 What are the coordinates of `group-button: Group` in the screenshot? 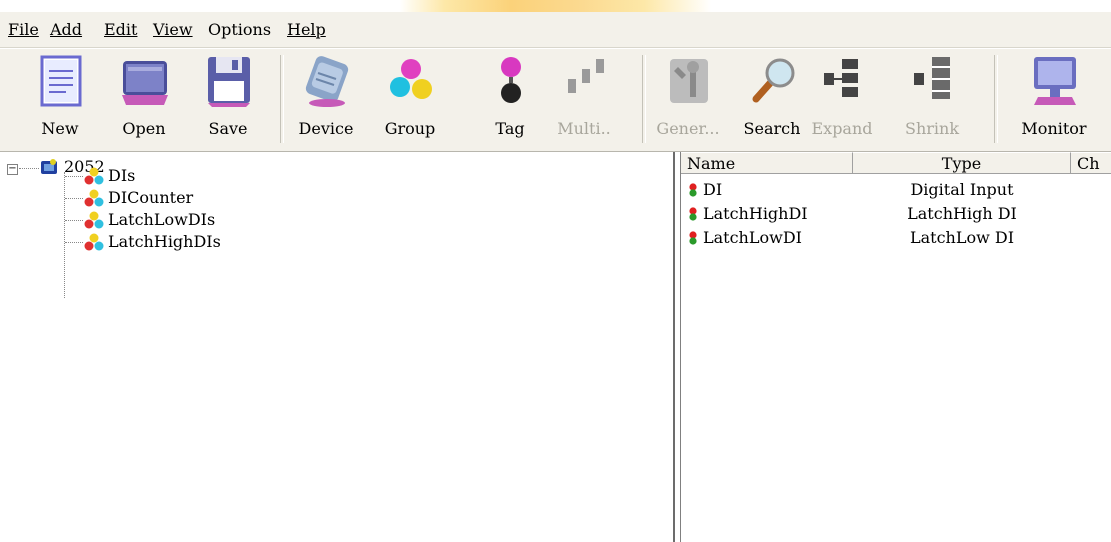 It's located at (410, 99).